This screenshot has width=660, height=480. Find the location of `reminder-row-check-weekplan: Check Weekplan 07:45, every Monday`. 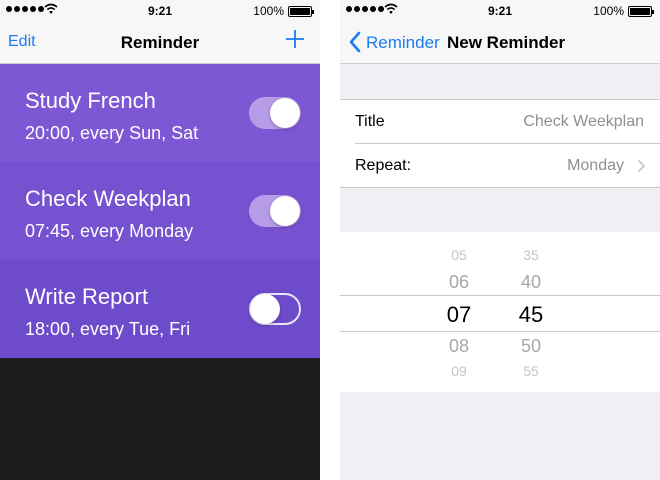

reminder-row-check-weekplan: Check Weekplan 07:45, every Monday is located at coordinates (160, 211).